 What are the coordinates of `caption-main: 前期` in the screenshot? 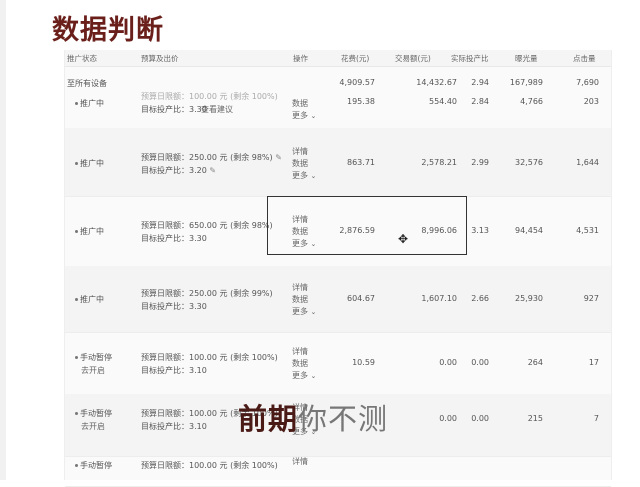 It's located at (268, 419).